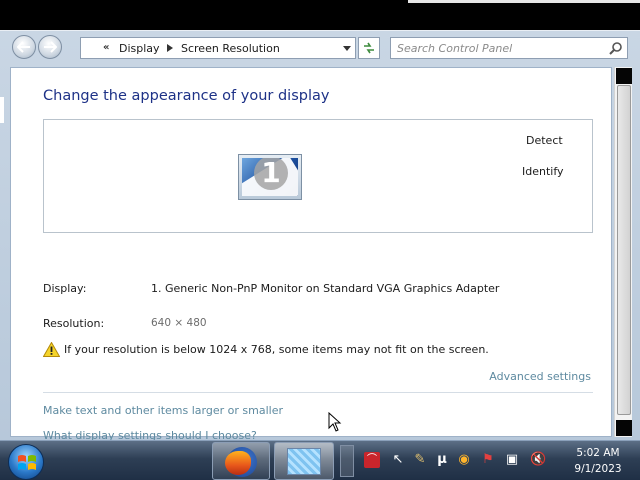  Describe the element at coordinates (106, 47) in the screenshot. I see `overflow-chevron-icon: «` at that location.